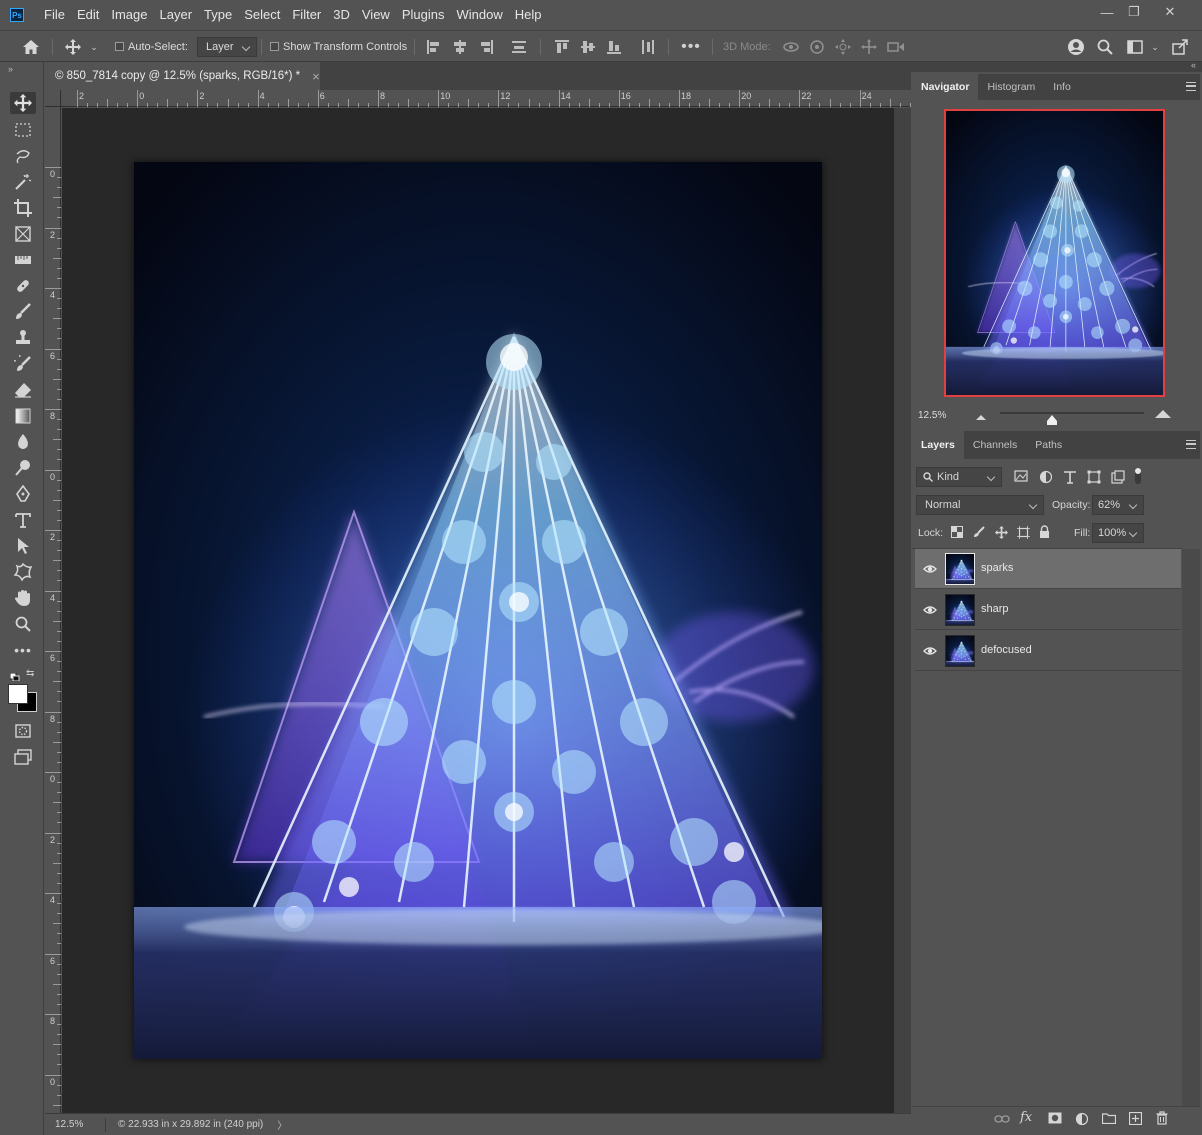 The width and height of the screenshot is (1202, 1135). I want to click on menu-filter: Filter, so click(306, 15).